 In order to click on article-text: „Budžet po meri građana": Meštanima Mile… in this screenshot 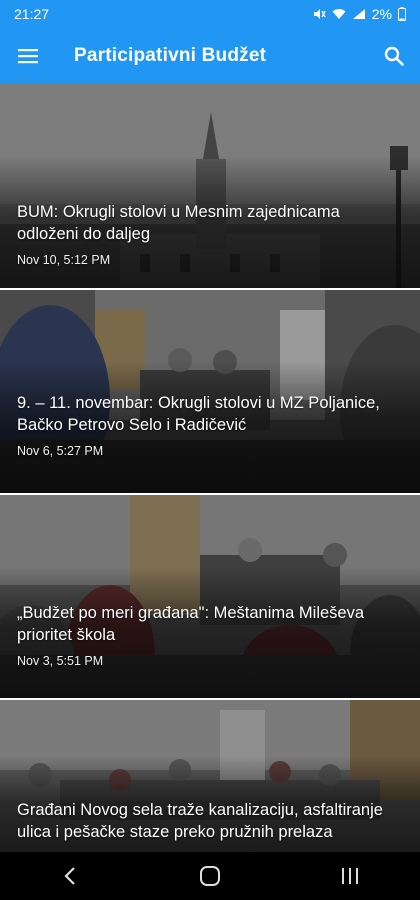, I will do `click(206, 635)`.